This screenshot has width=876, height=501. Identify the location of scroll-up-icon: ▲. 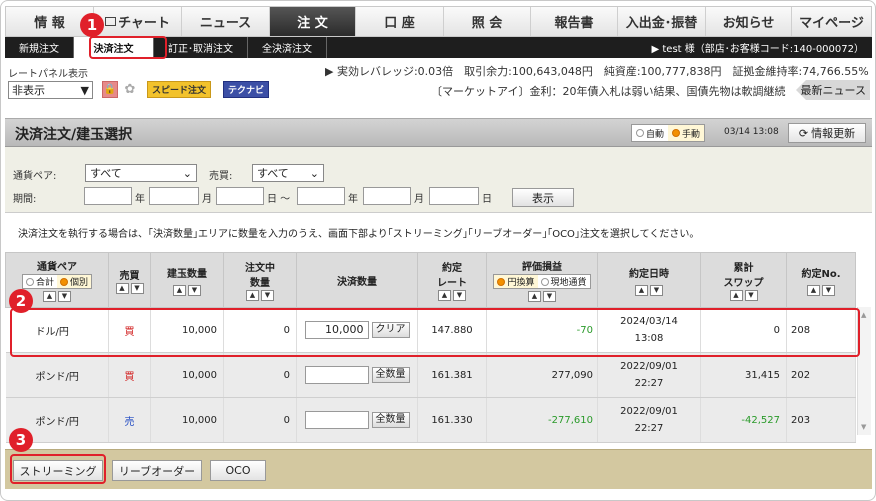
(863, 315).